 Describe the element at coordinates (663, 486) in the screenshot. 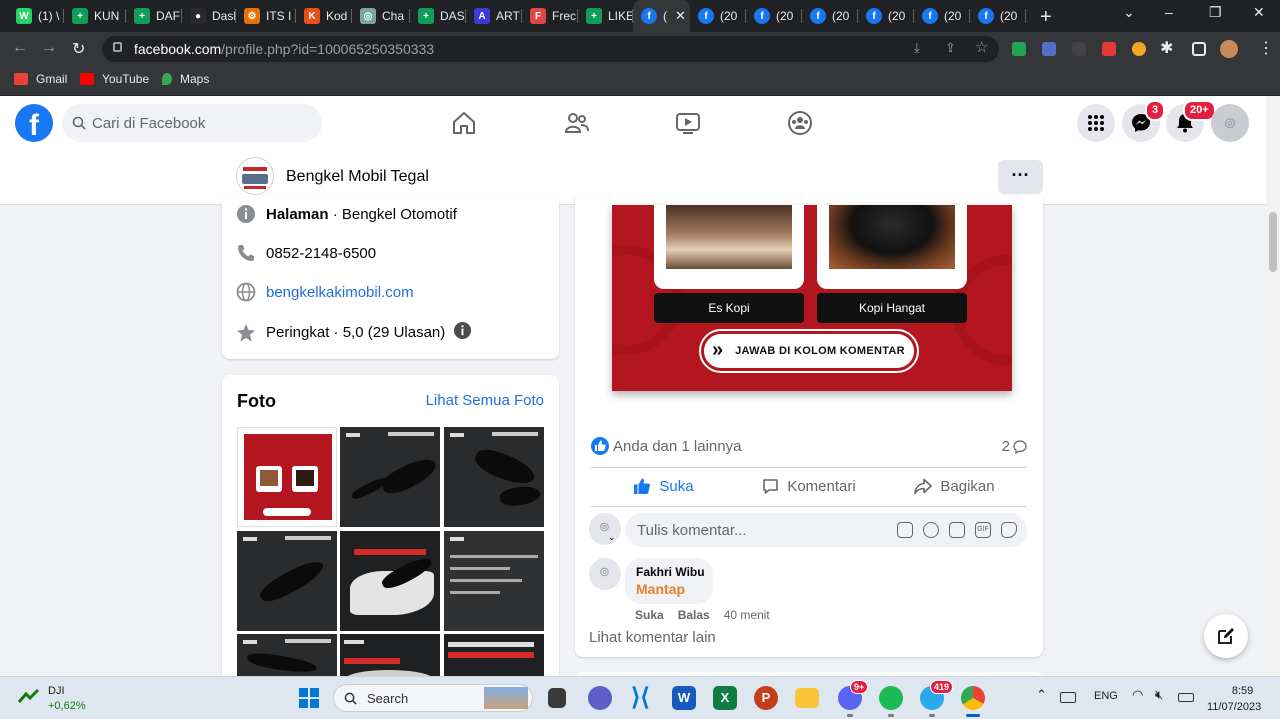

I see `like-button: Suka` at that location.